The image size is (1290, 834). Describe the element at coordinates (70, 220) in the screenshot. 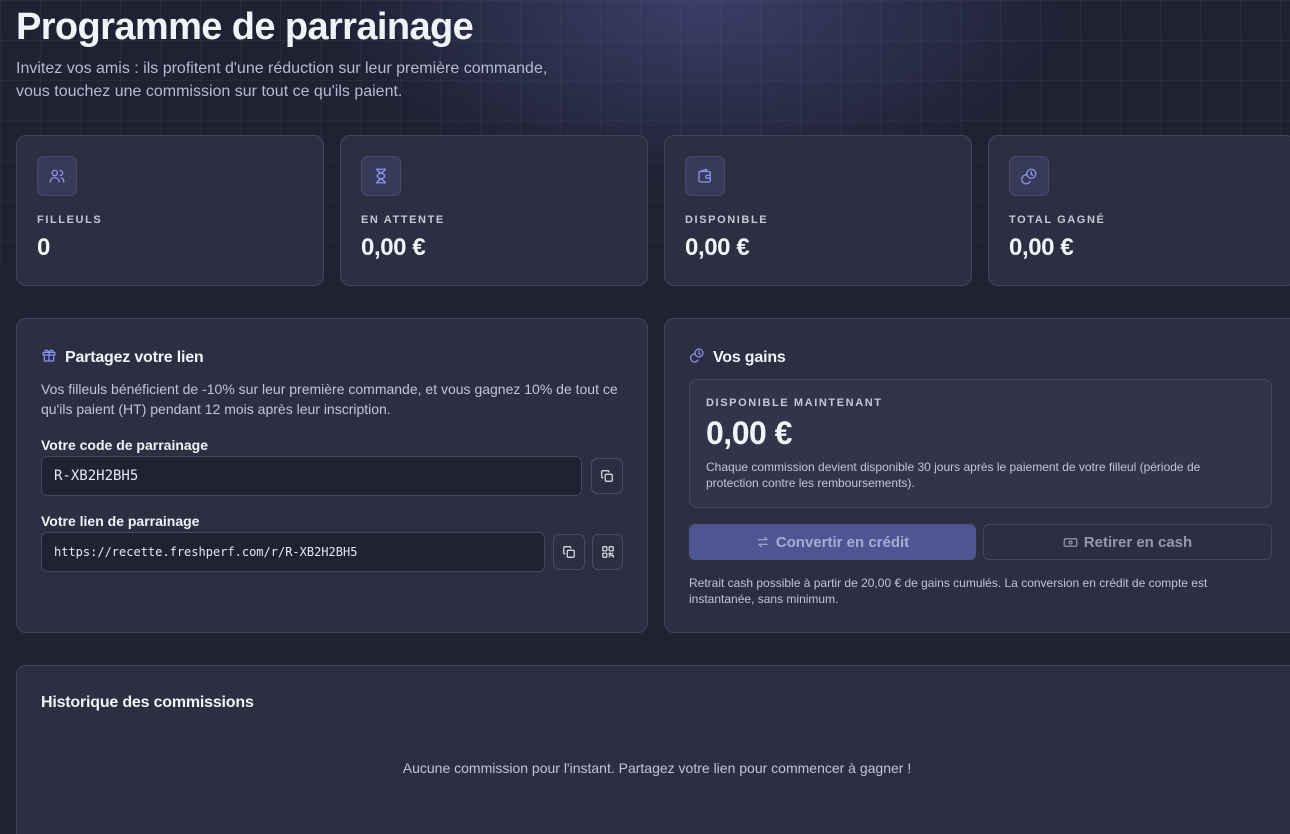

I see `stat-label: FILLEULS` at that location.